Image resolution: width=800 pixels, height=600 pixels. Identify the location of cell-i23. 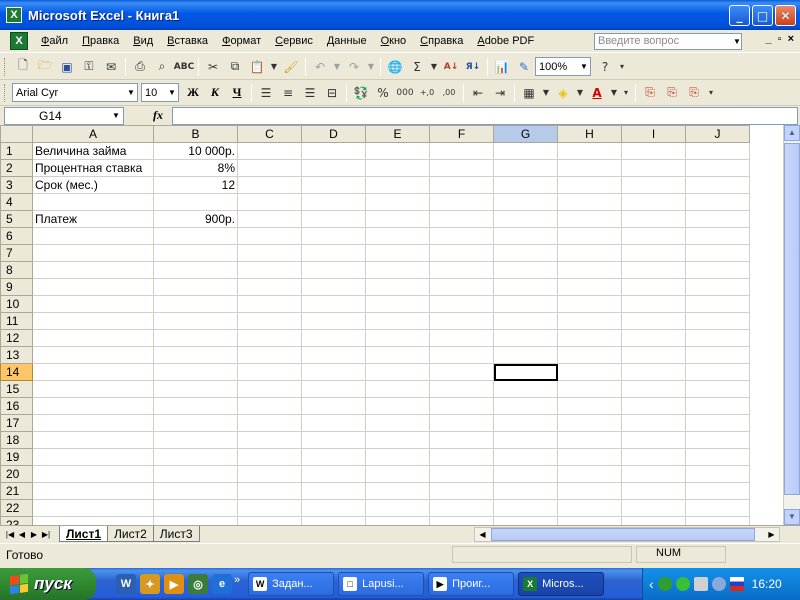
(653, 520).